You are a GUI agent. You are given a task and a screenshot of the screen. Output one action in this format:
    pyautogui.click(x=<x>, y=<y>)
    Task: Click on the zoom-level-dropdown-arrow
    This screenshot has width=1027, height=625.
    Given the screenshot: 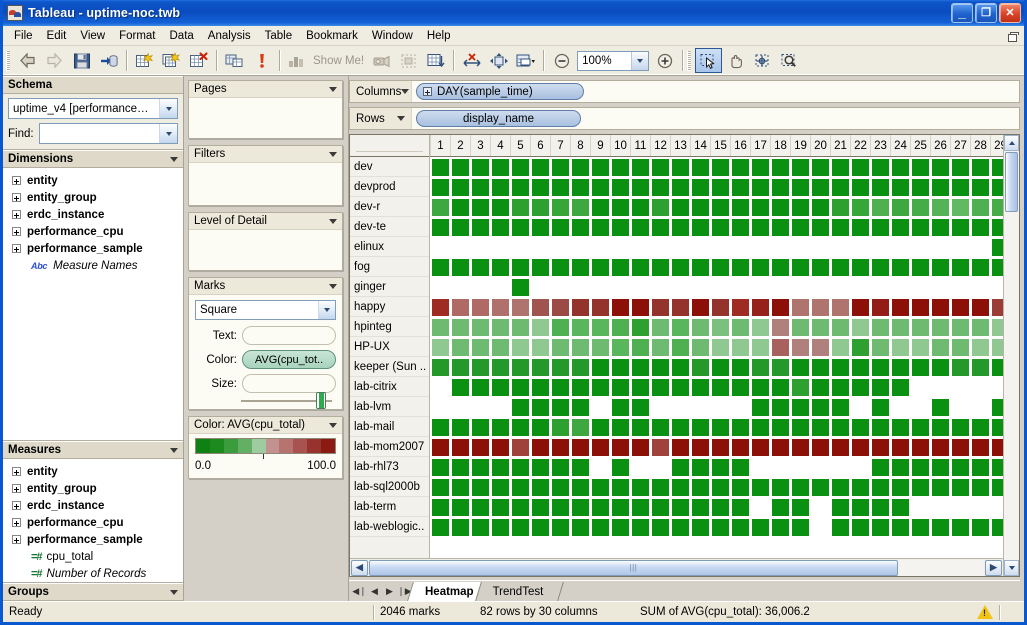 What is the action you would take?
    pyautogui.click(x=640, y=60)
    